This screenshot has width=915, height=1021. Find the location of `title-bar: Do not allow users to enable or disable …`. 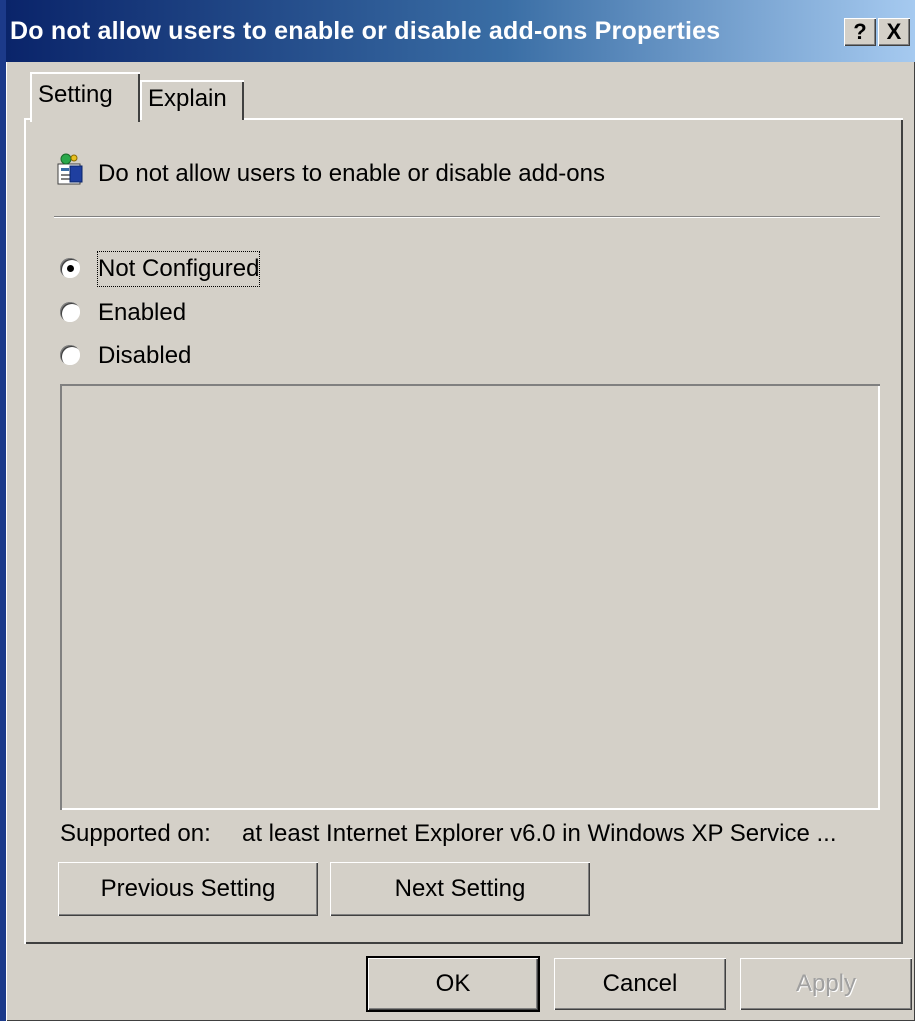

title-bar: Do not allow users to enable or disable … is located at coordinates (460, 31).